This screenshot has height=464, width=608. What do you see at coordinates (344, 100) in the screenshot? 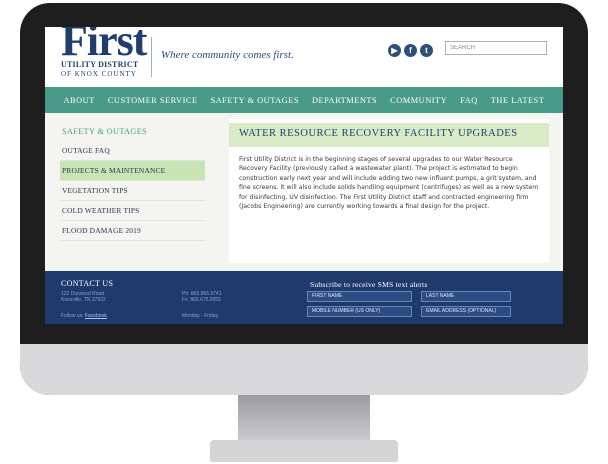
I see `nav-item-departments: DEPARTMENTS` at bounding box center [344, 100].